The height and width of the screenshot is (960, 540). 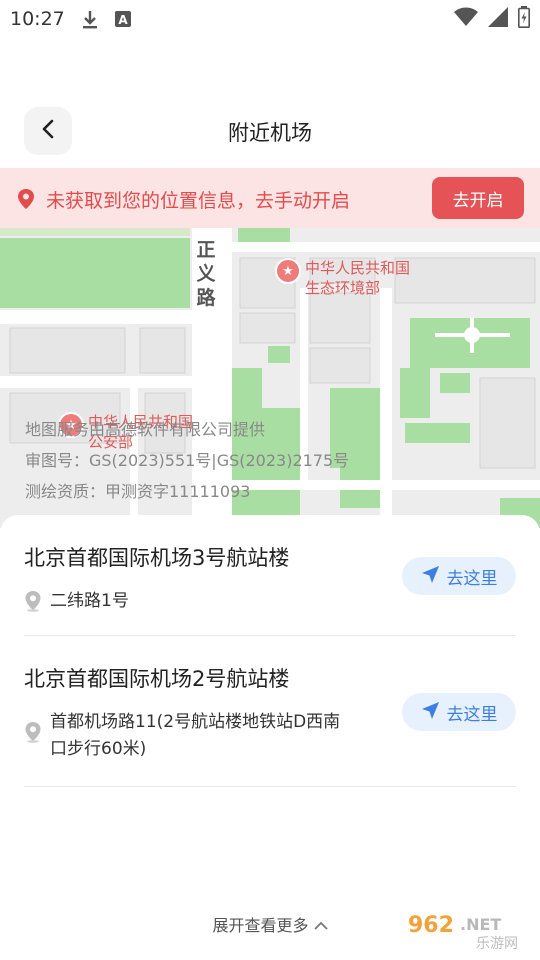 I want to click on poi-label: 中华人民共和国 生态环境部, so click(x=357, y=278).